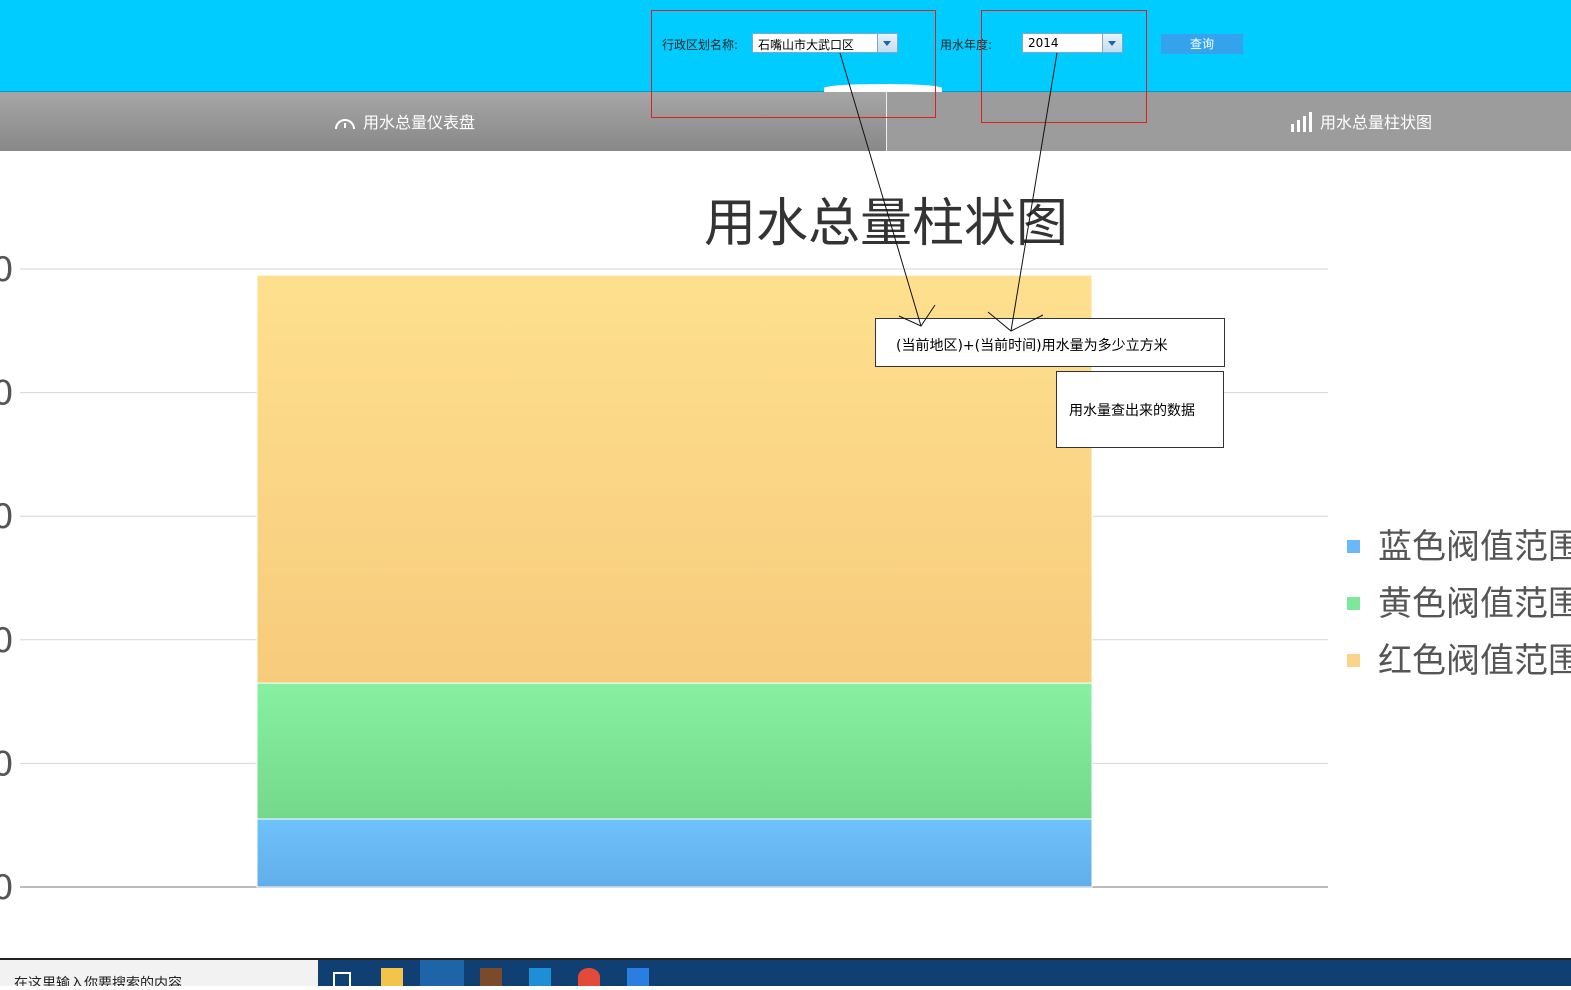 This screenshot has height=990, width=1571. Describe the element at coordinates (419, 122) in the screenshot. I see `tab-gauge-label: 用水总量仪表盘` at that location.